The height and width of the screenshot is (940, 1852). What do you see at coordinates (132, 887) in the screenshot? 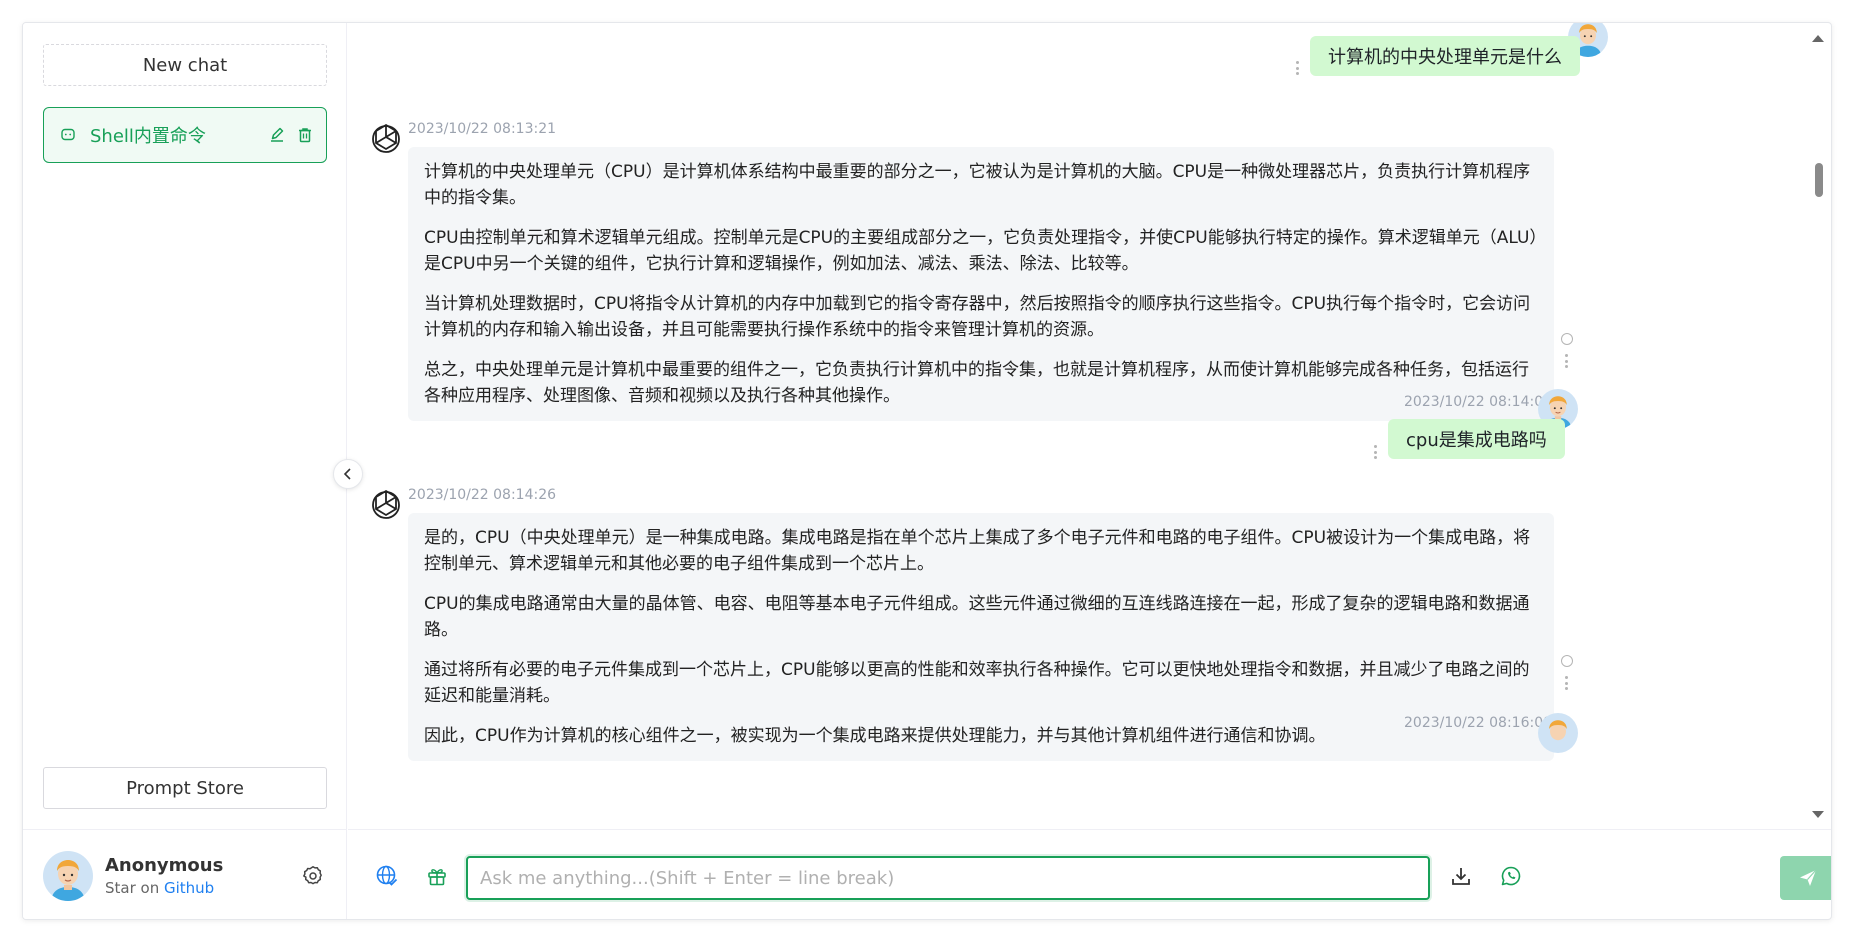
I see `user-desc-prefix: Star on` at bounding box center [132, 887].